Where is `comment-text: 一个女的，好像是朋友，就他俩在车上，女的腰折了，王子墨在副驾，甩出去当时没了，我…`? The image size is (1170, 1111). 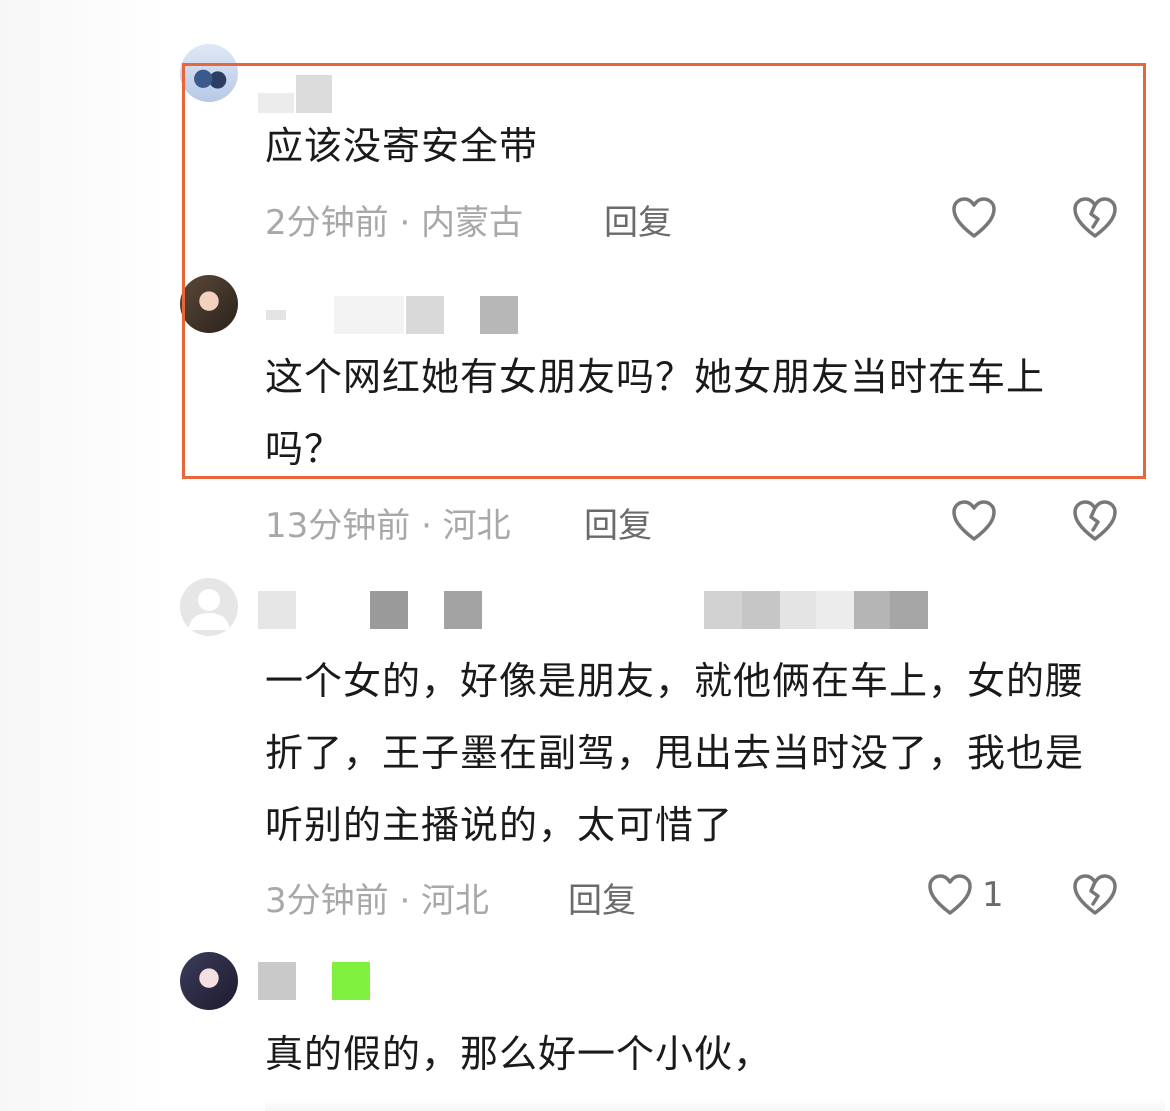
comment-text: 一个女的，好像是朋友，就他俩在车上，女的腰折了，王子墨在副驾，甩出去当时没了，我… is located at coordinates (675, 753).